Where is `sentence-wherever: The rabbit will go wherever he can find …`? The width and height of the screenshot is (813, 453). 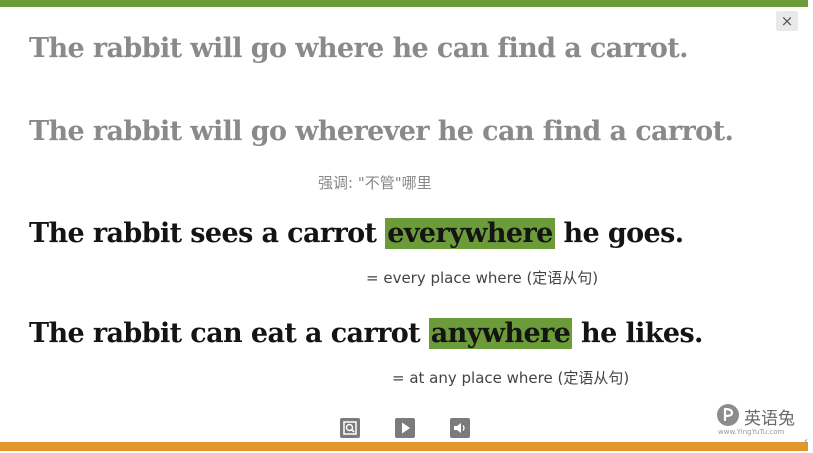
sentence-wherever: The rabbit will go wherever he can find … is located at coordinates (381, 131).